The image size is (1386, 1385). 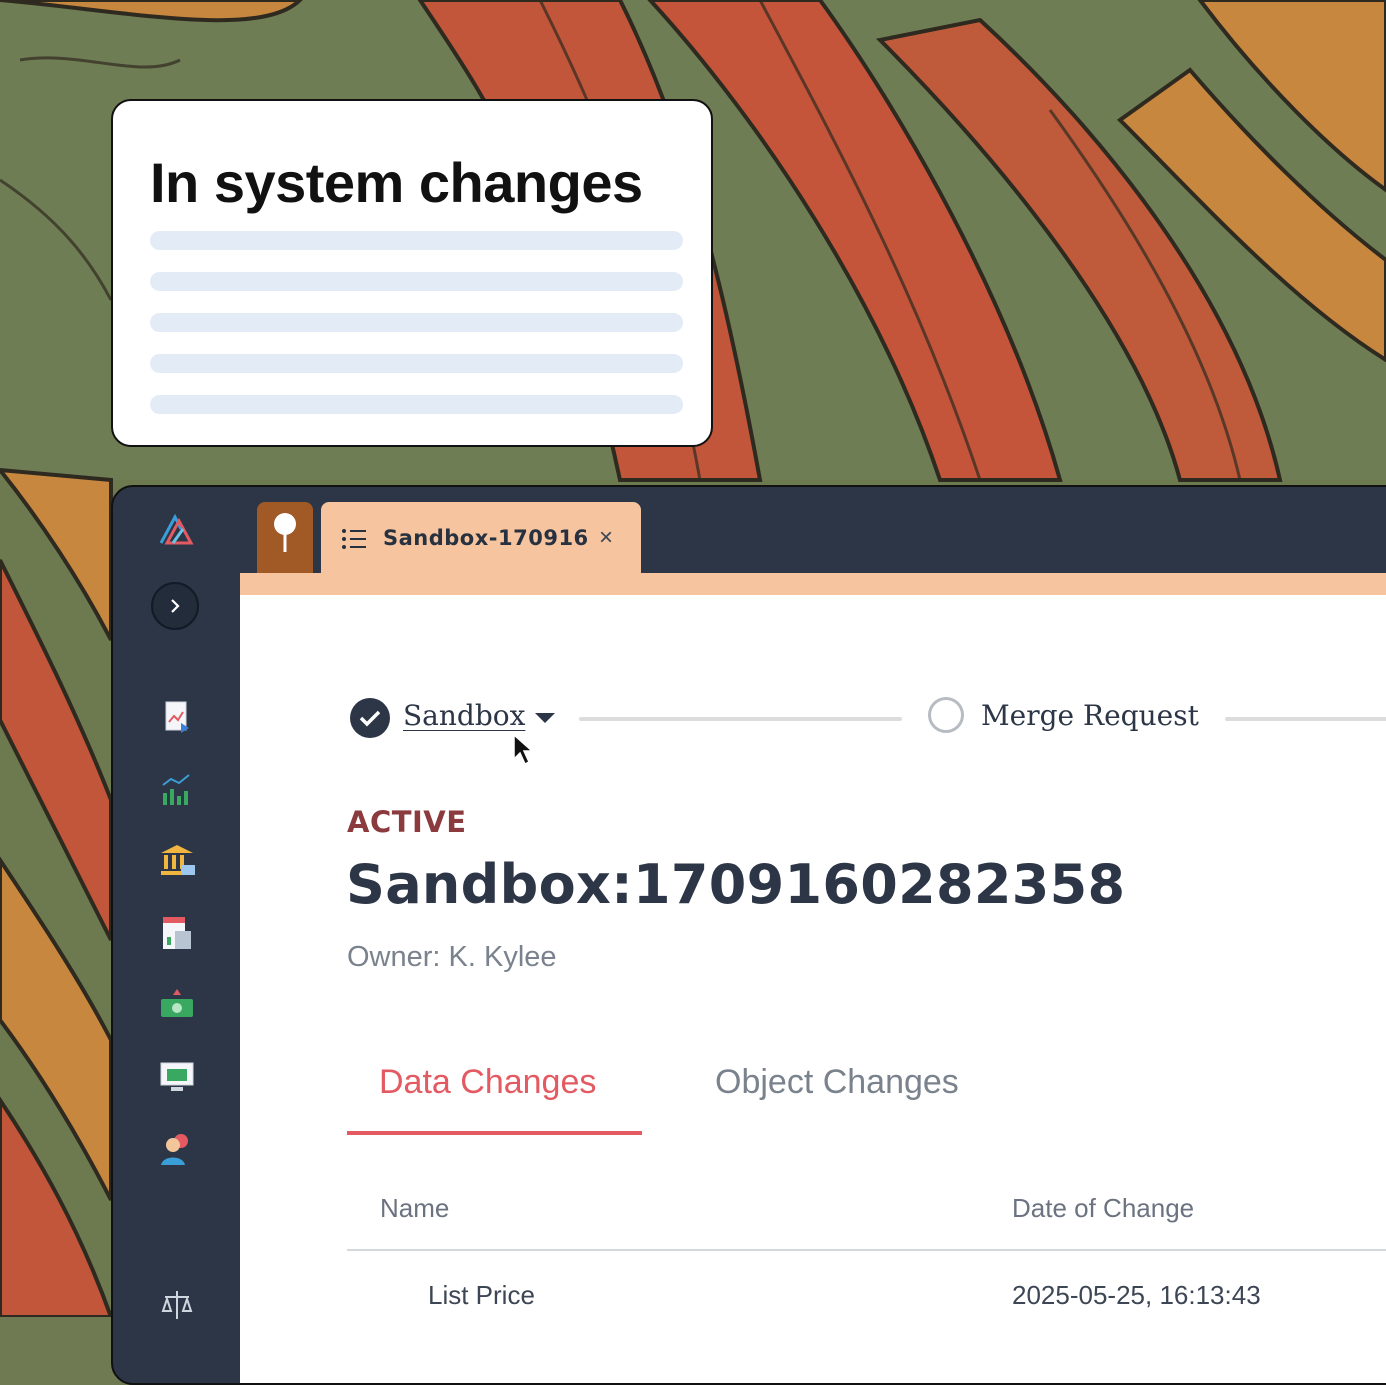 I want to click on owner-label: Owner: K. Kylee, so click(x=452, y=957).